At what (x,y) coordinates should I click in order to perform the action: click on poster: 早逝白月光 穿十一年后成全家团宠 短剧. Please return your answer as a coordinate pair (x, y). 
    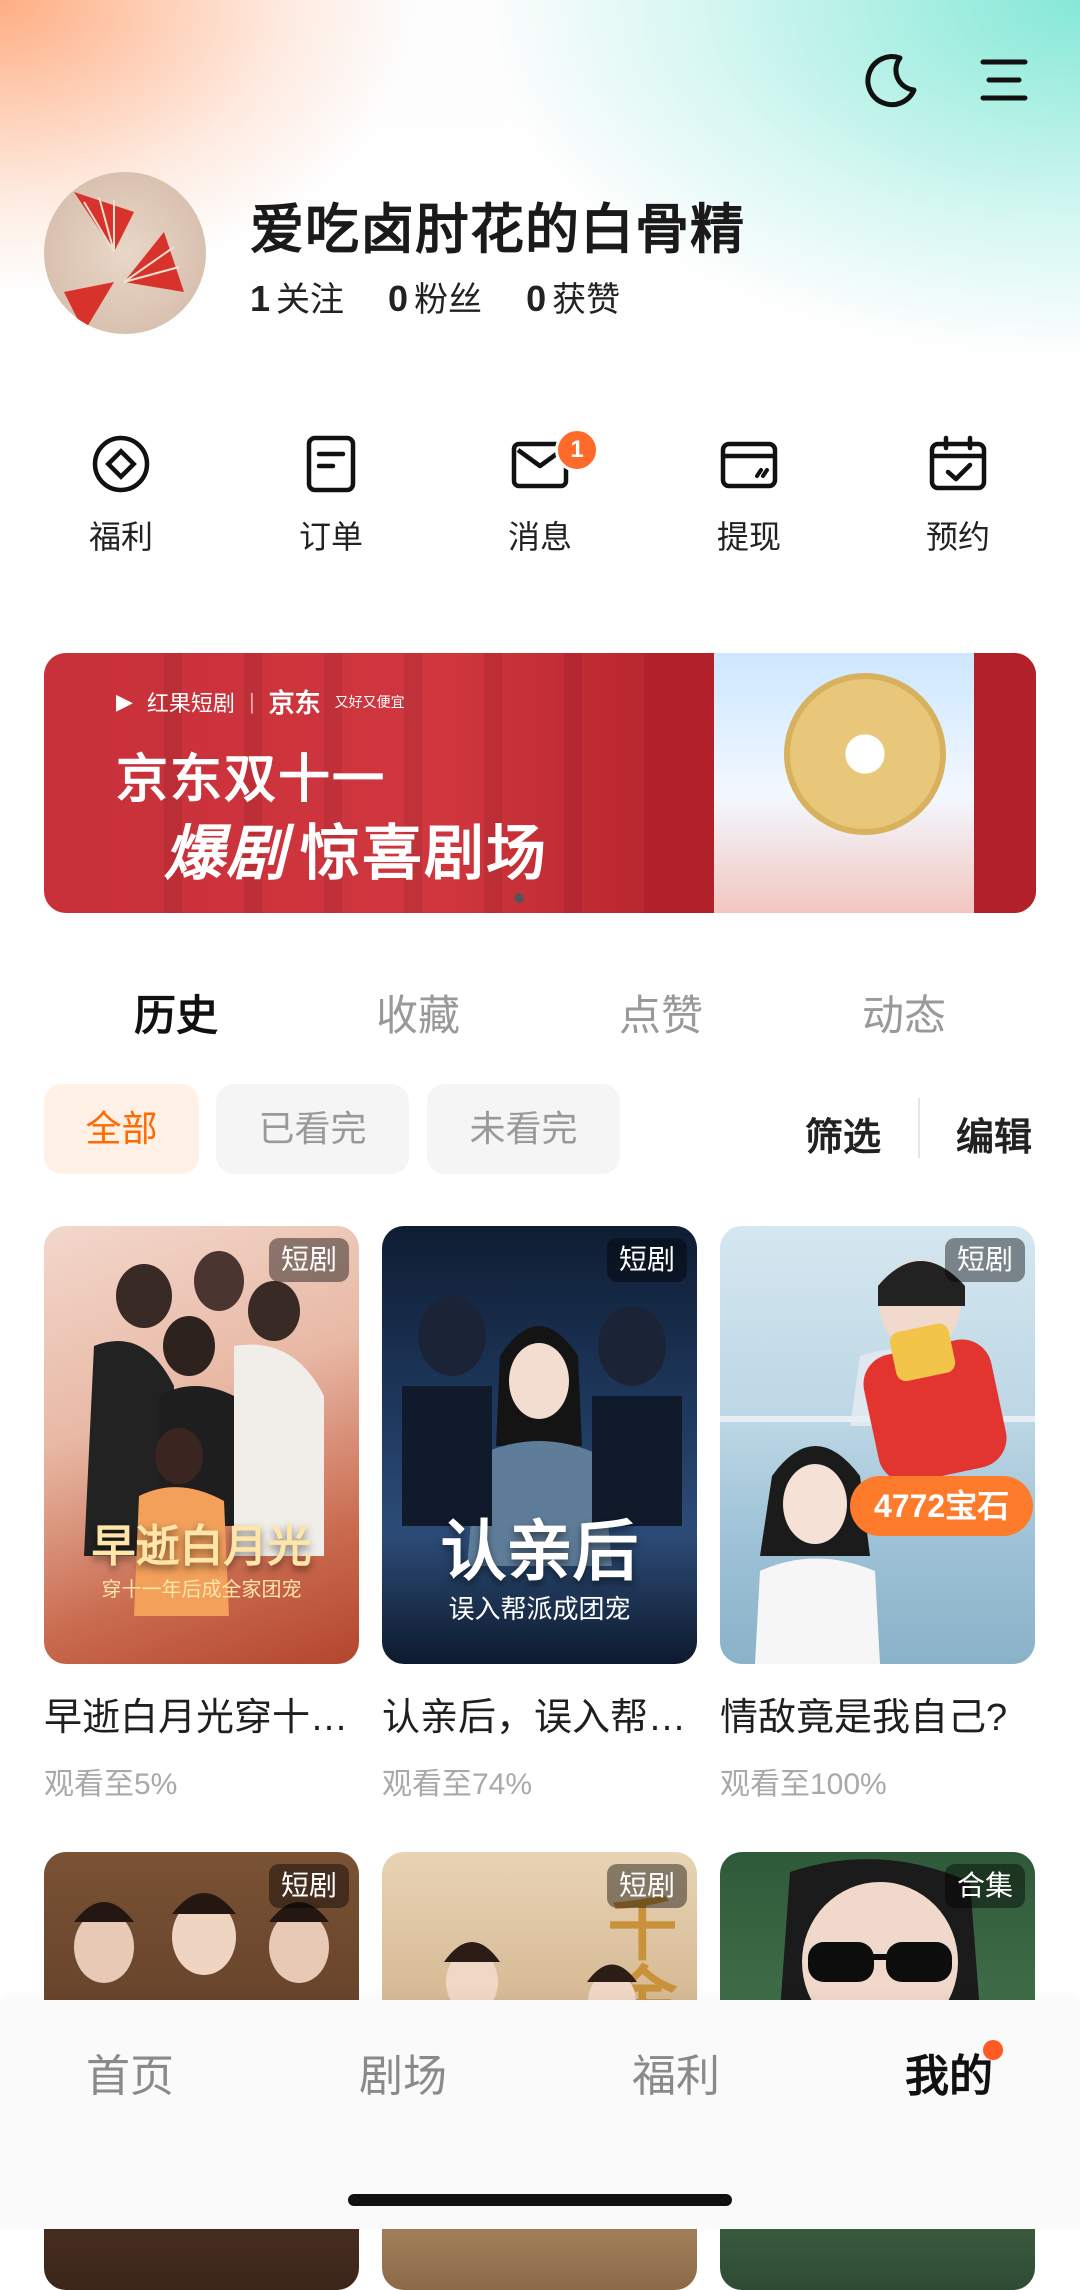
    Looking at the image, I should click on (201, 1445).